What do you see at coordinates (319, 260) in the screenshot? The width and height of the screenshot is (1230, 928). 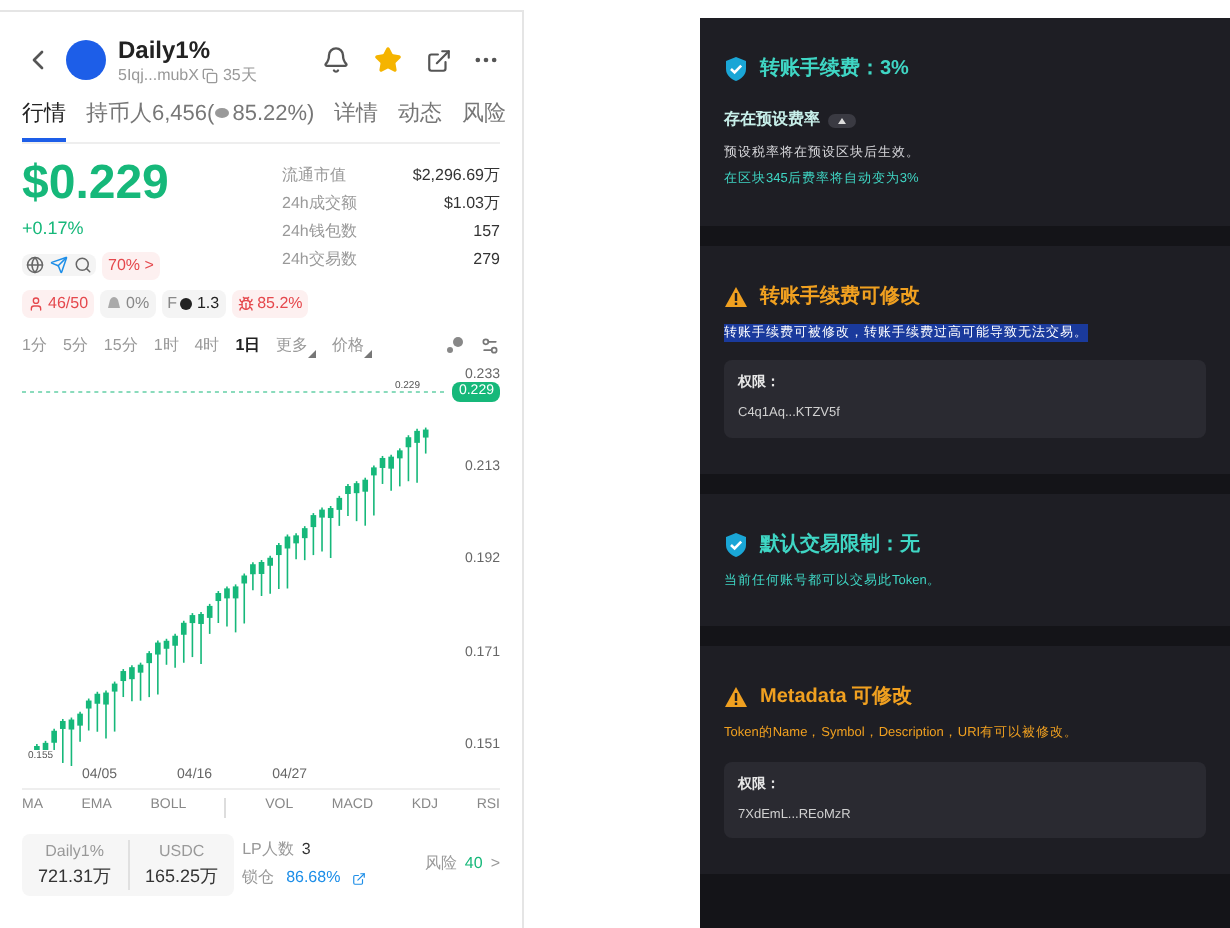 I see `stat-label: 24h交易数` at bounding box center [319, 260].